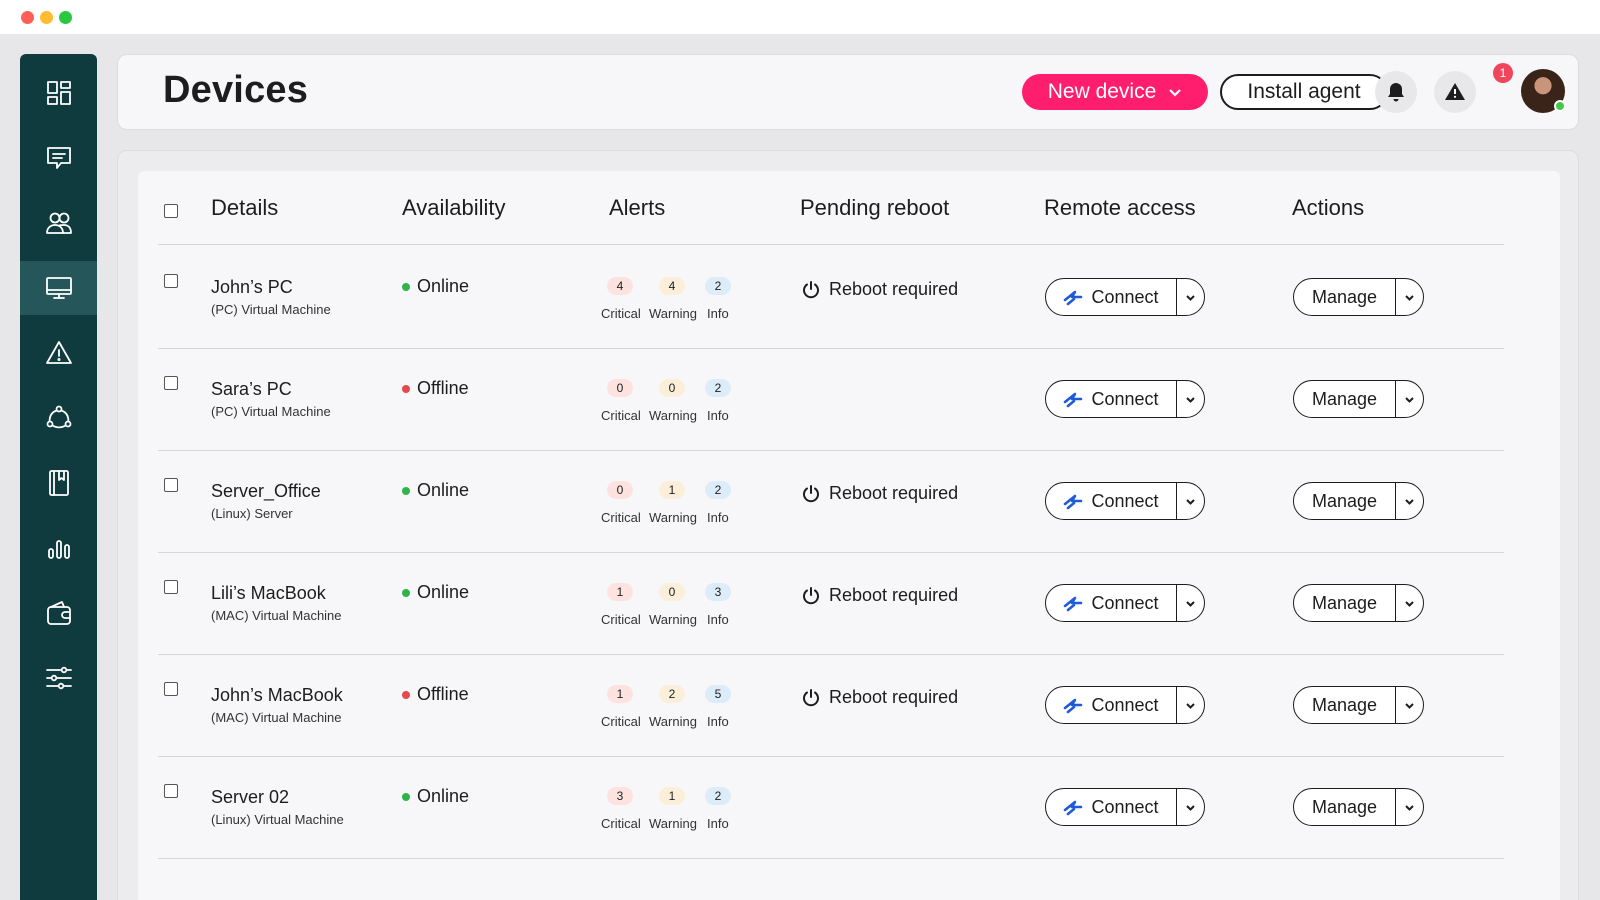 This screenshot has height=900, width=1600. Describe the element at coordinates (58, 678) in the screenshot. I see `sidebar-item-settings` at that location.